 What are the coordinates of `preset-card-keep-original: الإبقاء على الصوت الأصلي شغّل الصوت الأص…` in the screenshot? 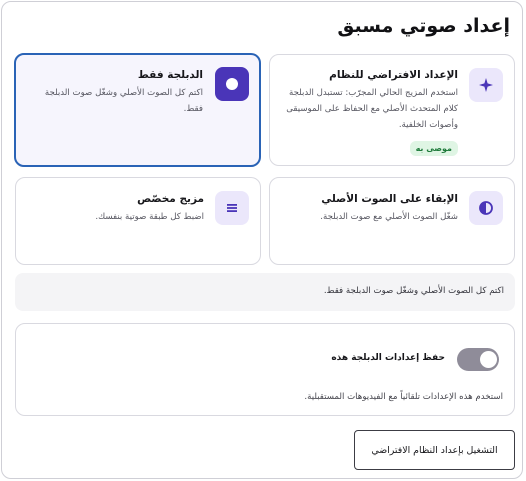 It's located at (392, 221).